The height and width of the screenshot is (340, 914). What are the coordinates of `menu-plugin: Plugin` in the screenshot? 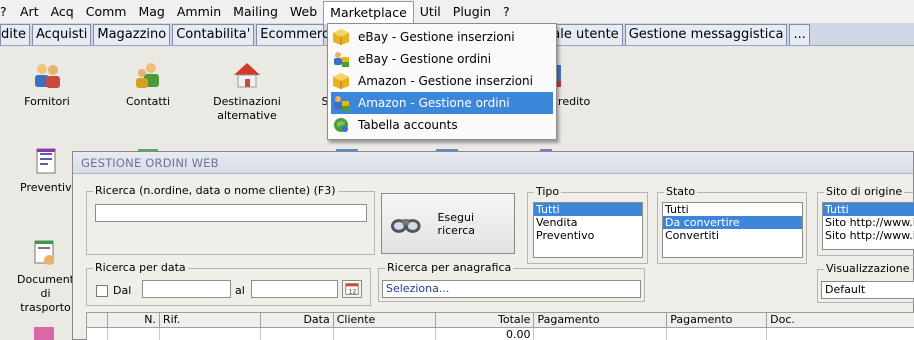 It's located at (472, 12).